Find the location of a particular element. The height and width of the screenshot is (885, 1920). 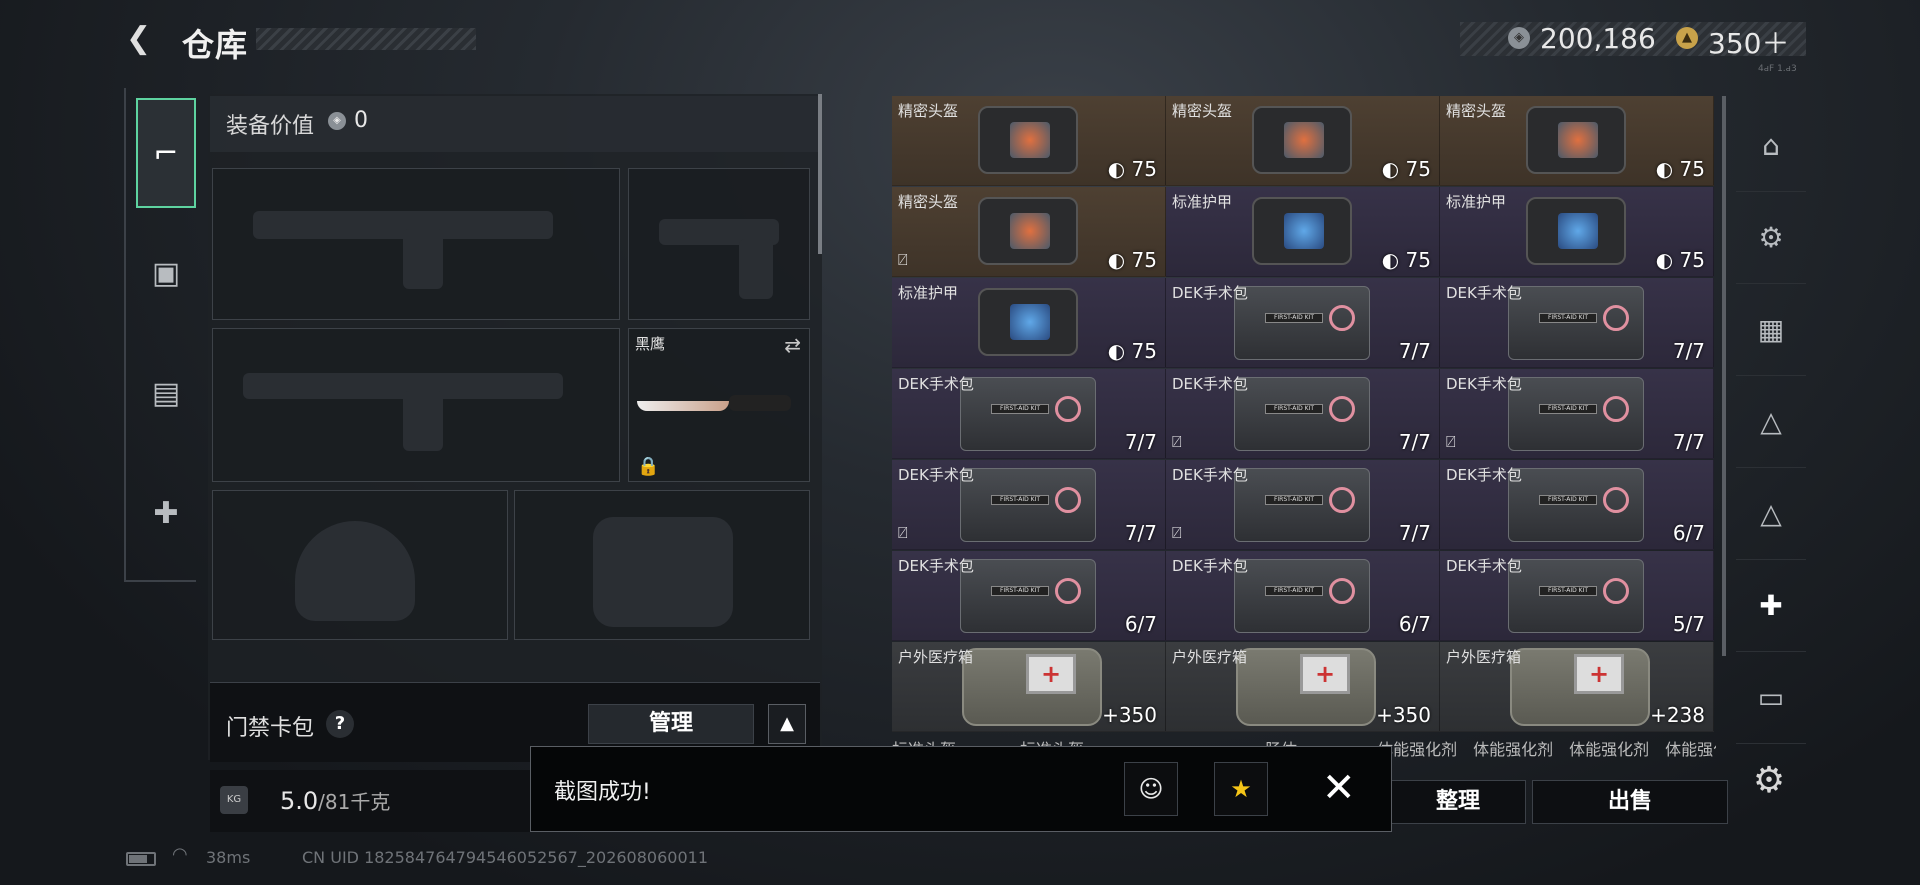

item-value: 6/7 is located at coordinates (1688, 533).